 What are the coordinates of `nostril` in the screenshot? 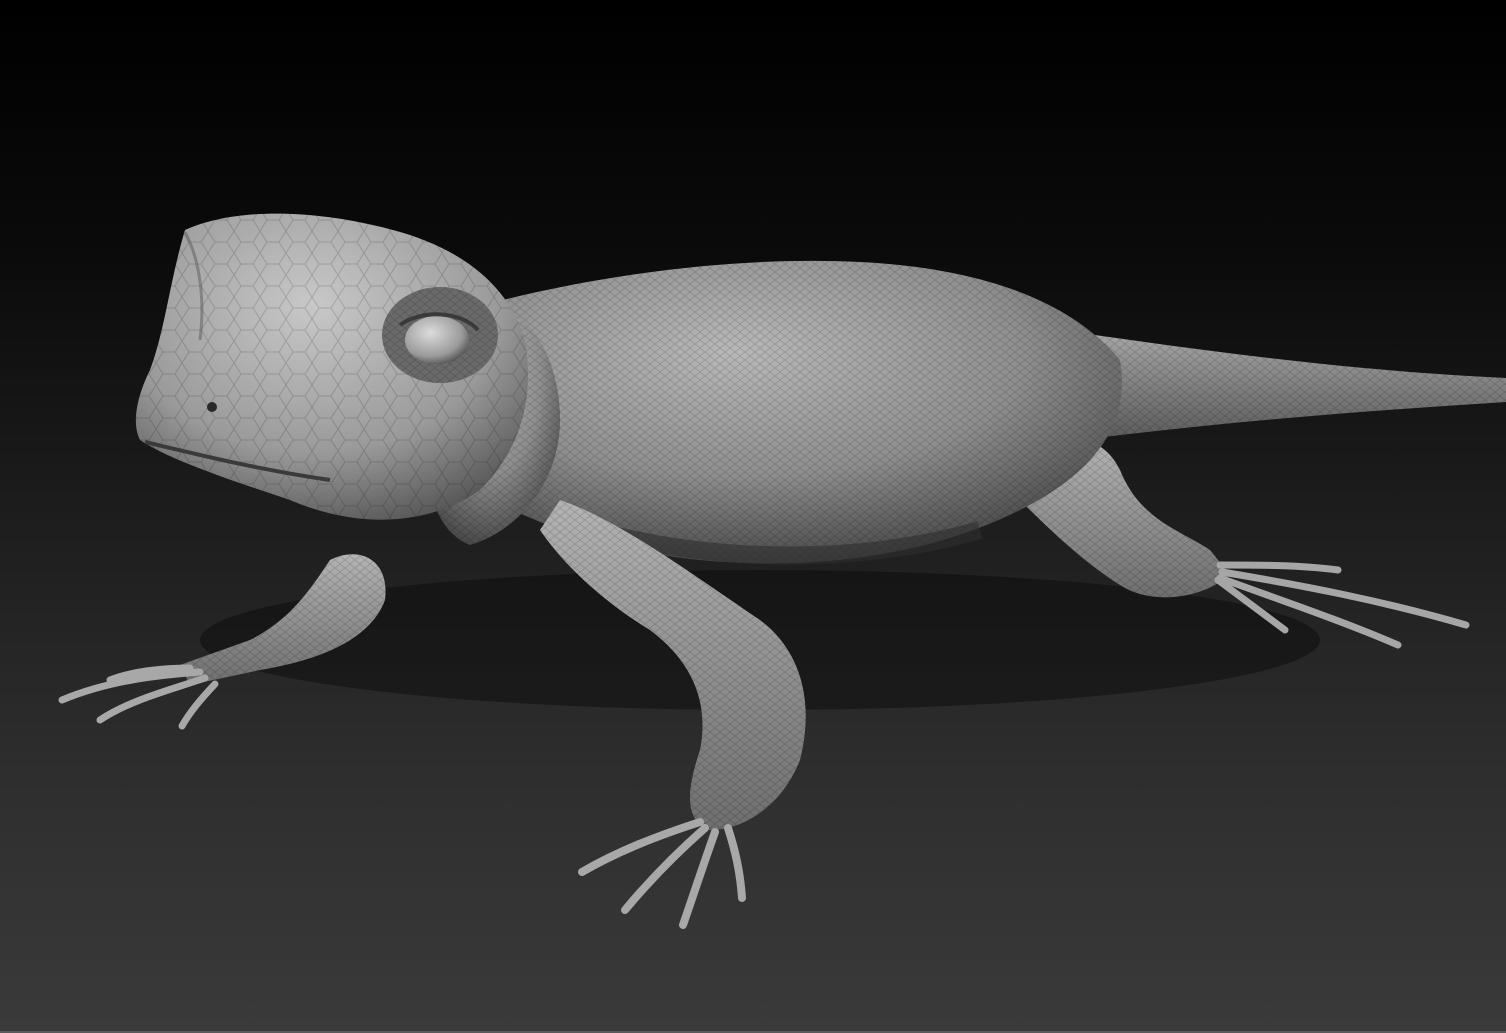 It's located at (212, 407).